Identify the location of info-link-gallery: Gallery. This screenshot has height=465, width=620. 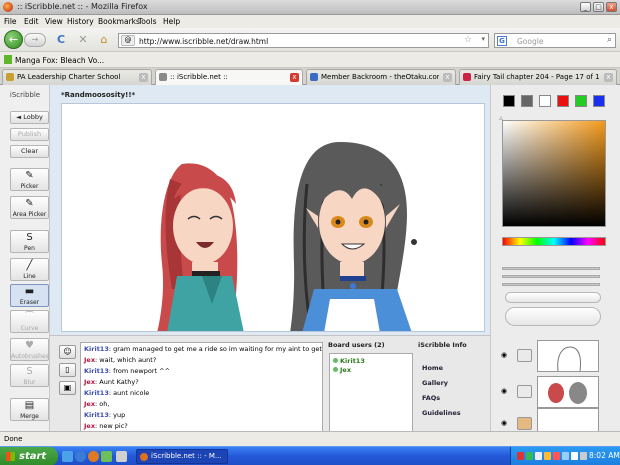
(435, 383).